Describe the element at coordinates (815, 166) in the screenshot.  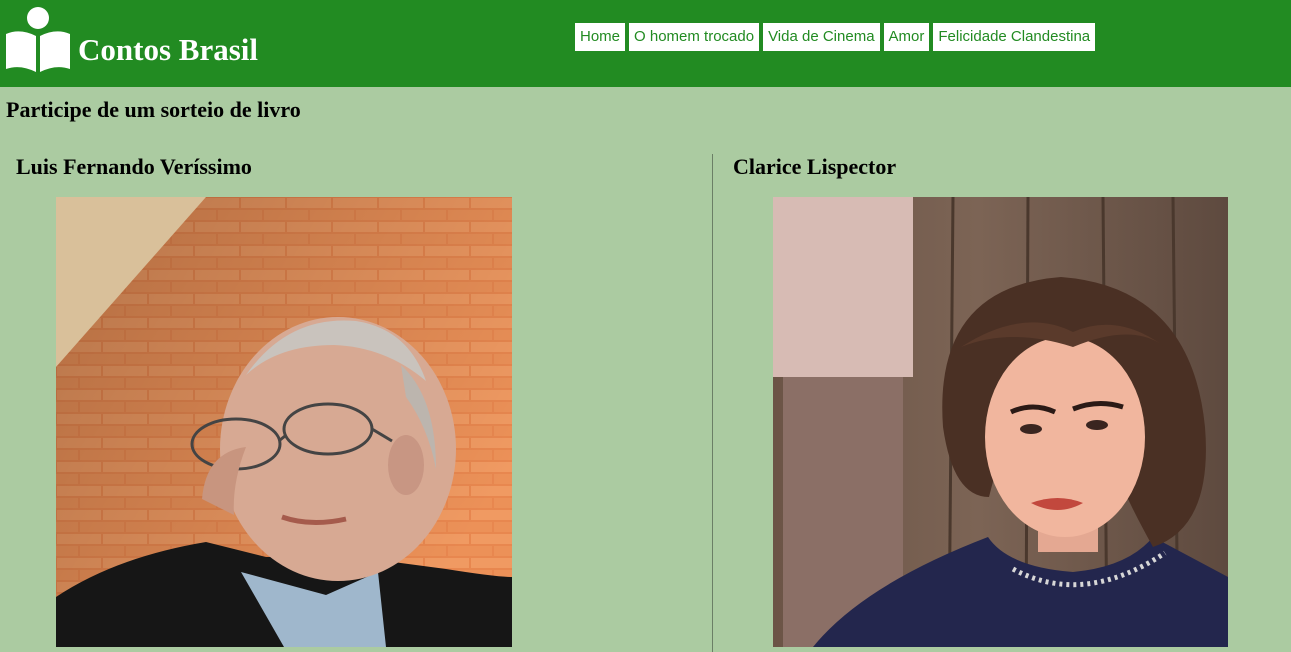
I see `author-name: Clarice Lispector` at that location.